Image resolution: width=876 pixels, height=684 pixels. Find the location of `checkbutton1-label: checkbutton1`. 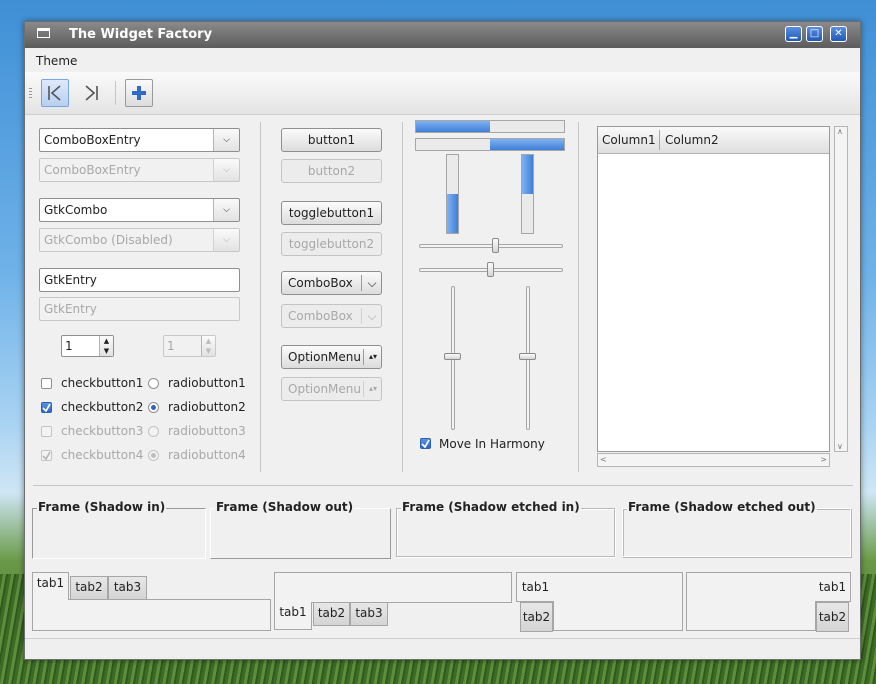

checkbutton1-label: checkbutton1 is located at coordinates (102, 383).